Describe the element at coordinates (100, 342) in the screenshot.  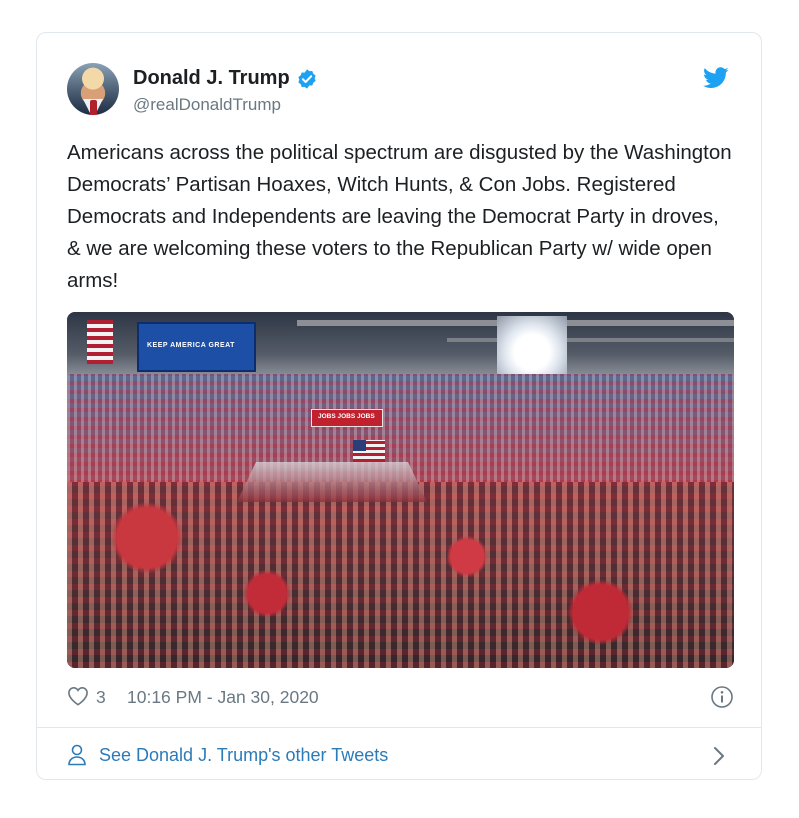
I see `hanging-flag` at that location.